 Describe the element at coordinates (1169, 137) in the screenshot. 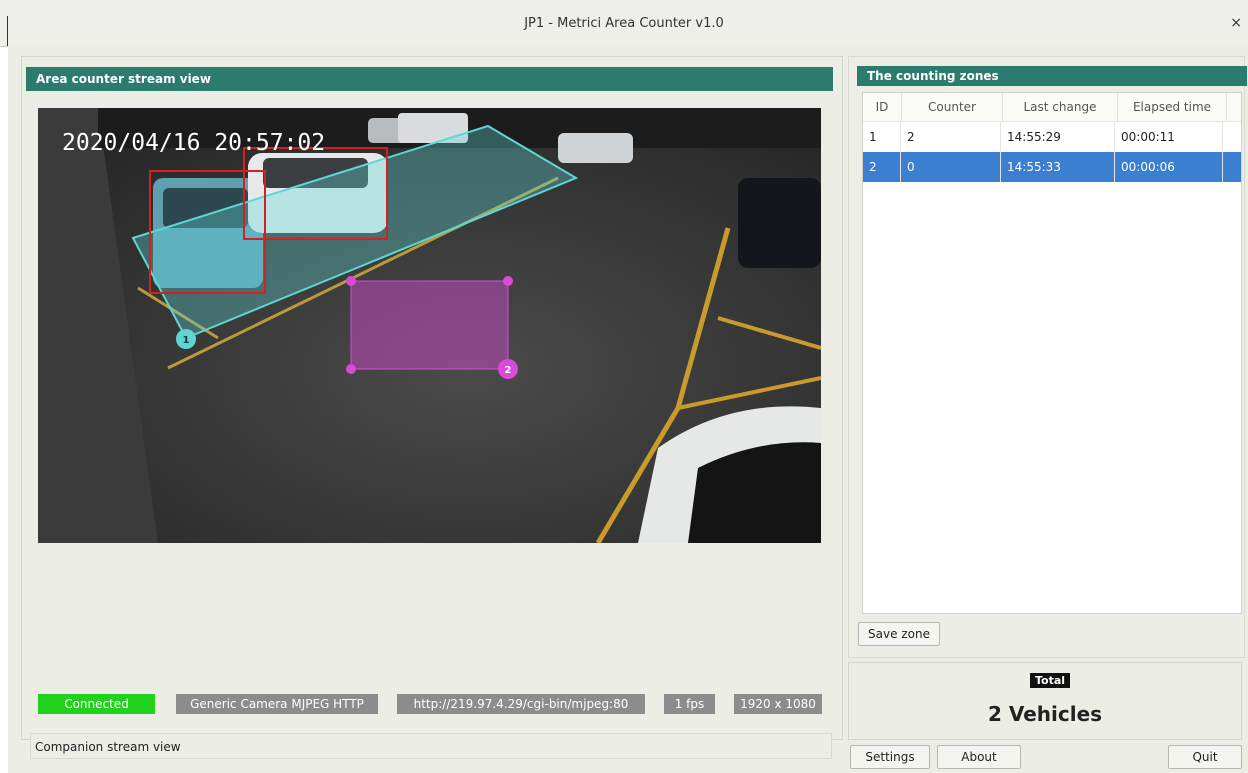

I see `zone-elapsed: 00:00:11` at that location.